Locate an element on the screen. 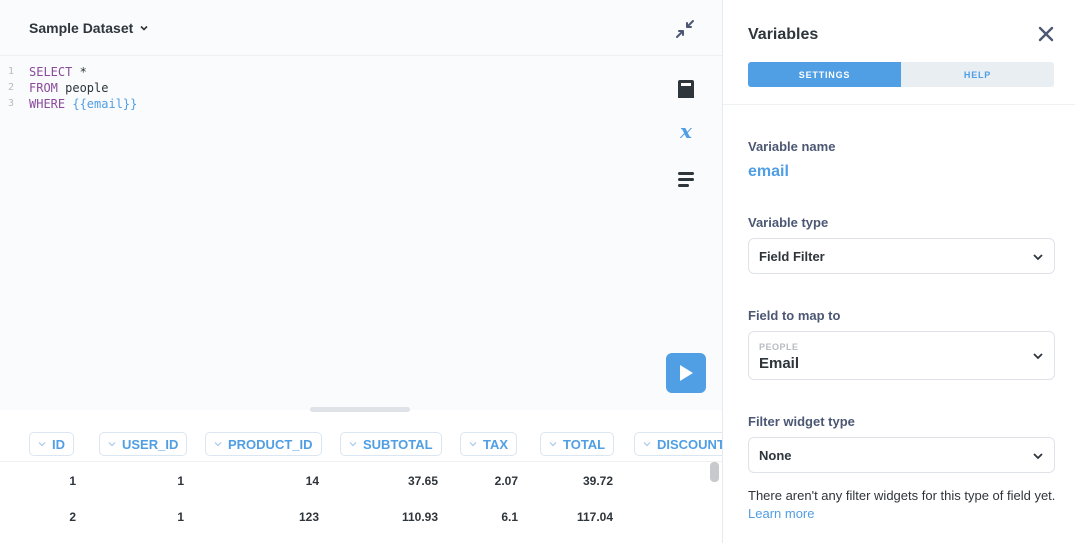 Image resolution: width=1075 pixels, height=543 pixels. play-icon is located at coordinates (686, 373).